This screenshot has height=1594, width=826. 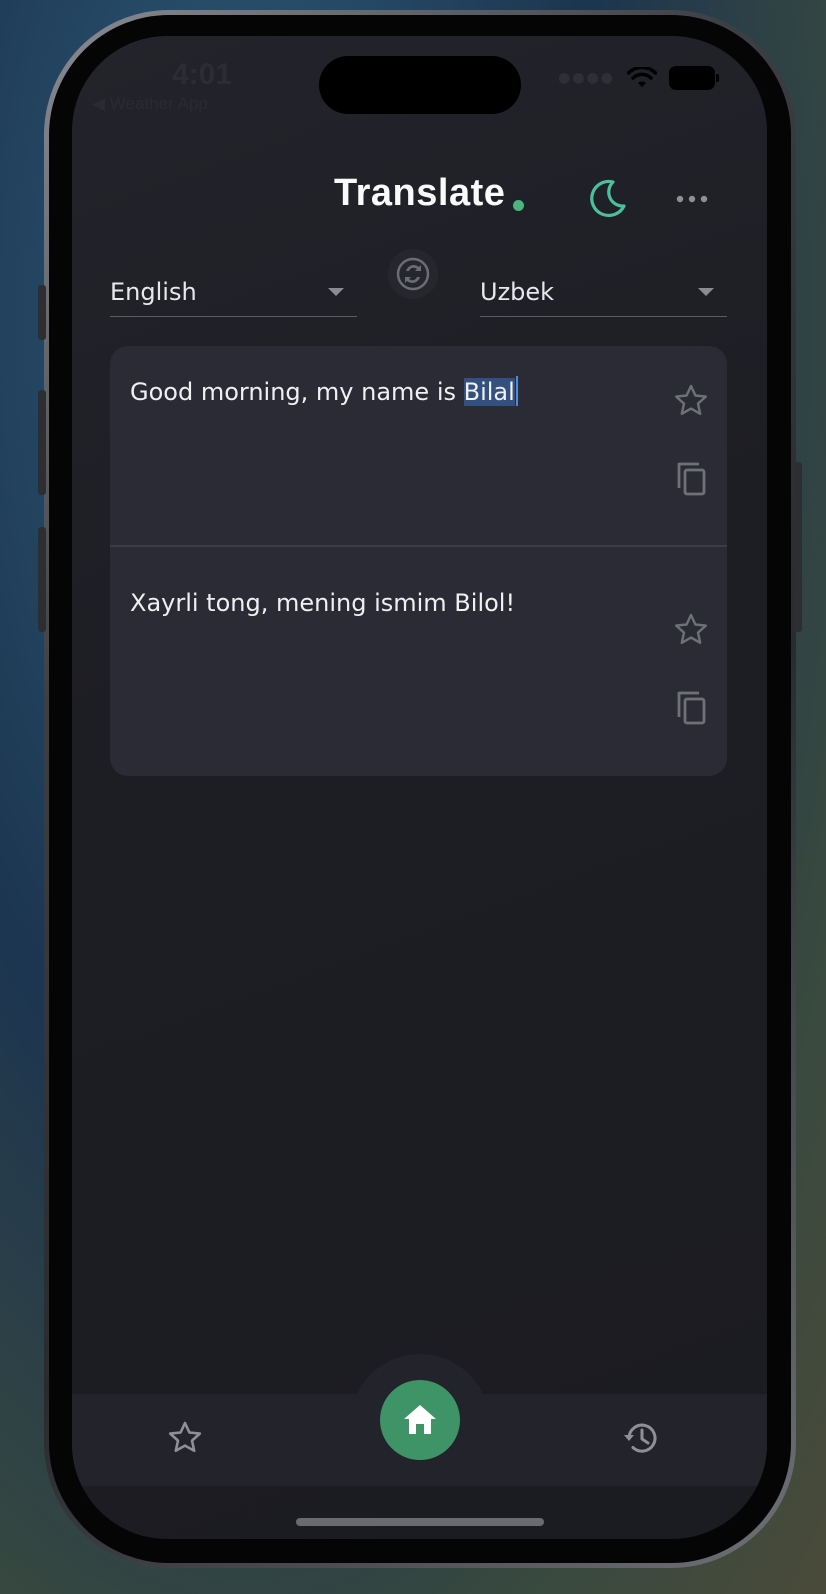 What do you see at coordinates (202, 74) in the screenshot?
I see `status-time: 4:01` at bounding box center [202, 74].